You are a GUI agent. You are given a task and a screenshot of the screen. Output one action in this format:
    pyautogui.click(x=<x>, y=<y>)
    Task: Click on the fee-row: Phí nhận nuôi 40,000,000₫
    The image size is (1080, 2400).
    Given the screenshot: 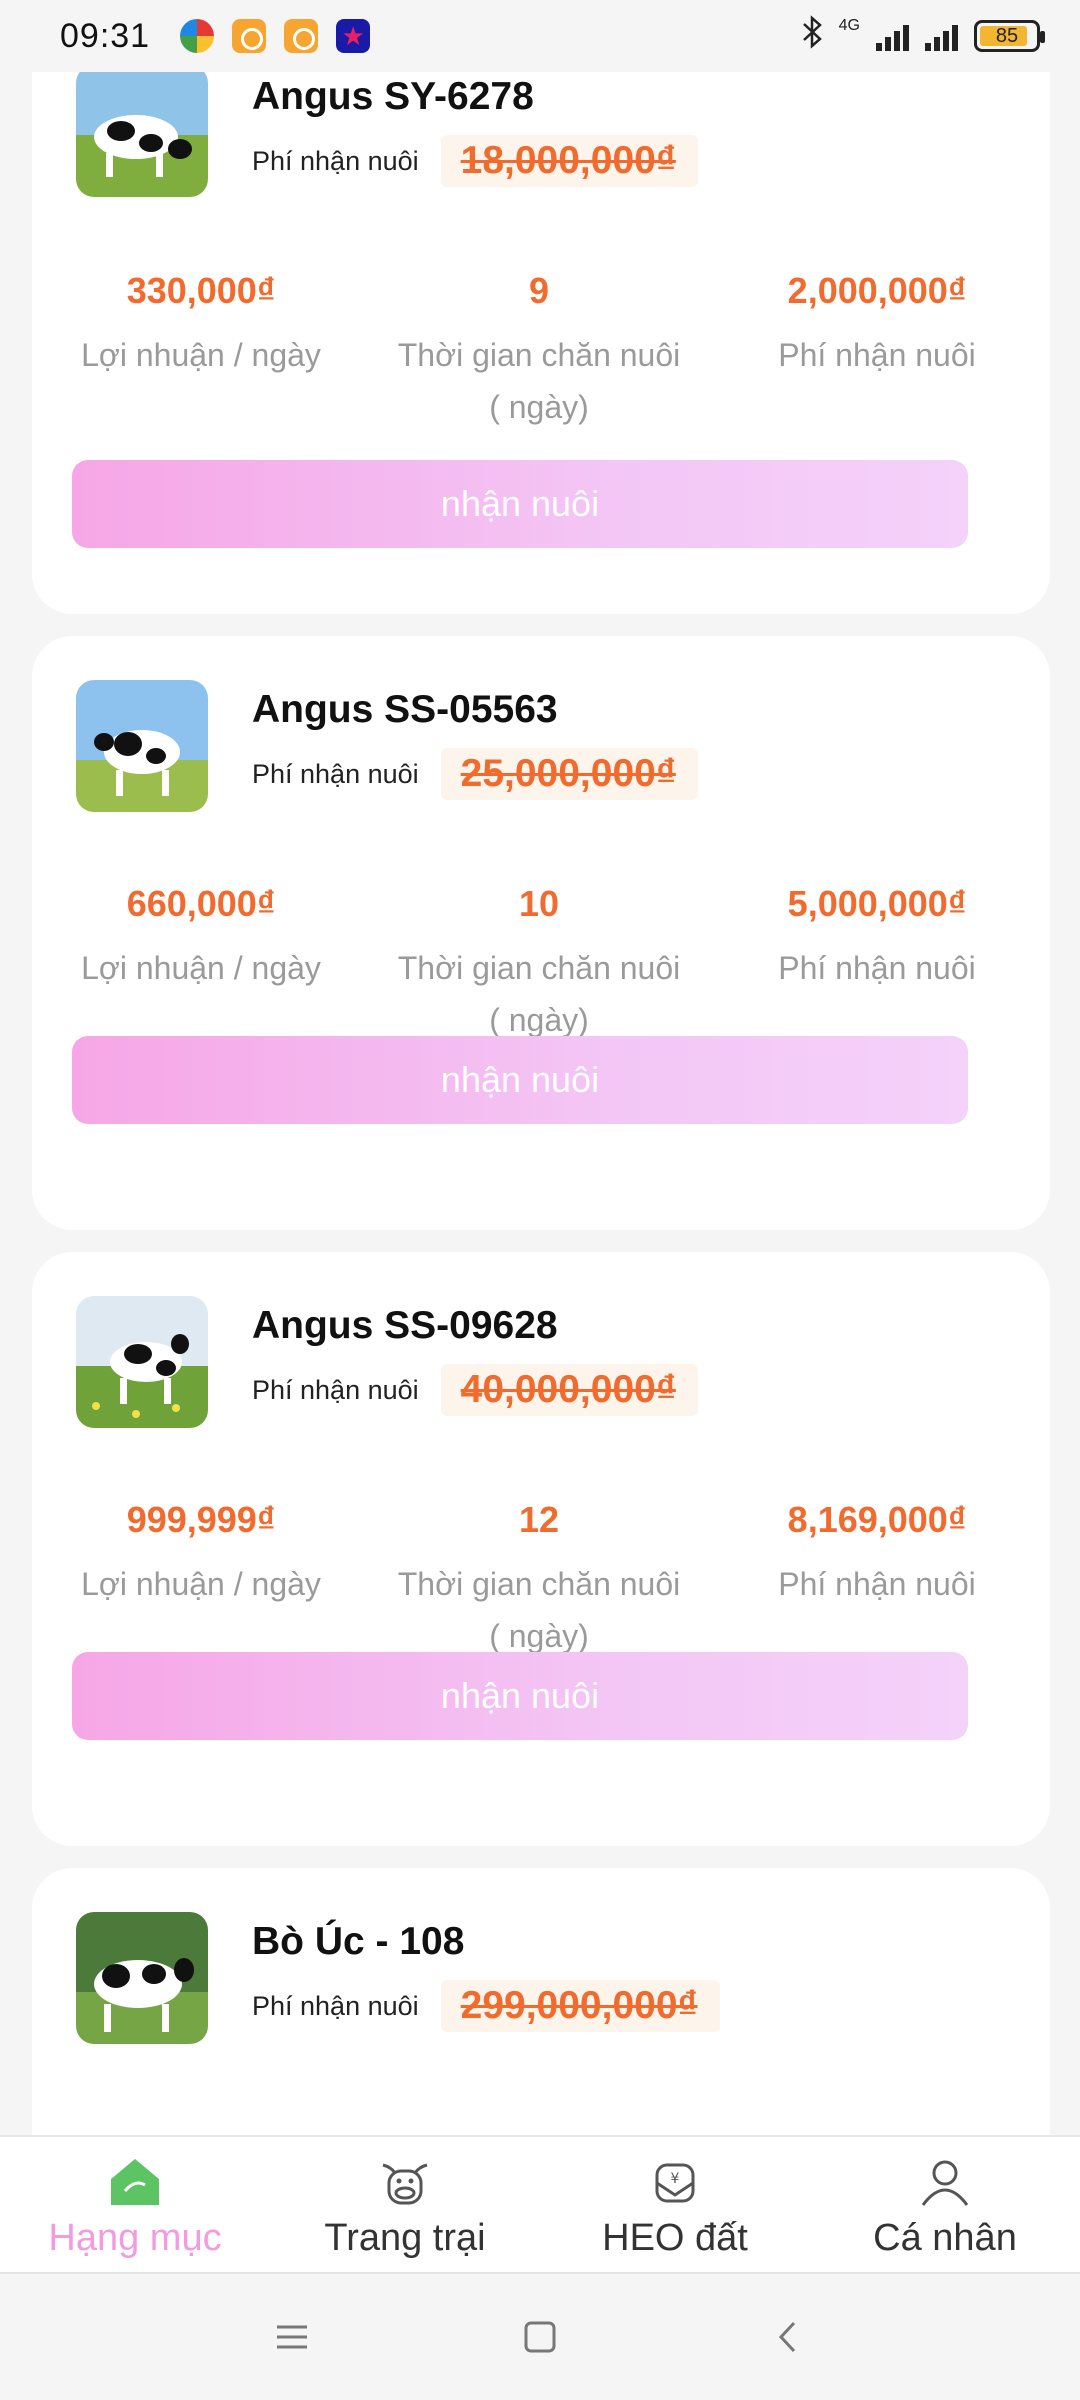 What is the action you would take?
    pyautogui.click(x=475, y=1390)
    